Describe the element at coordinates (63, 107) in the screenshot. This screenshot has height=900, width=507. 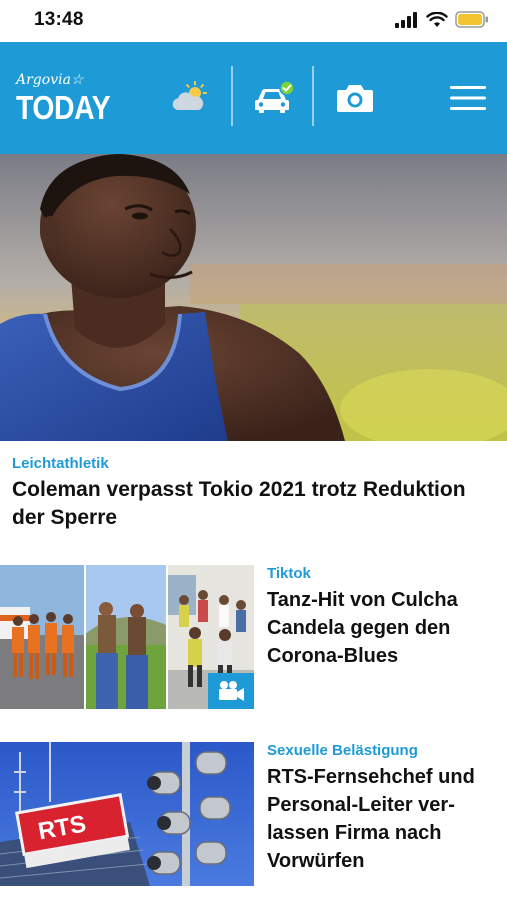
I see `logo-main-text: TODAY` at that location.